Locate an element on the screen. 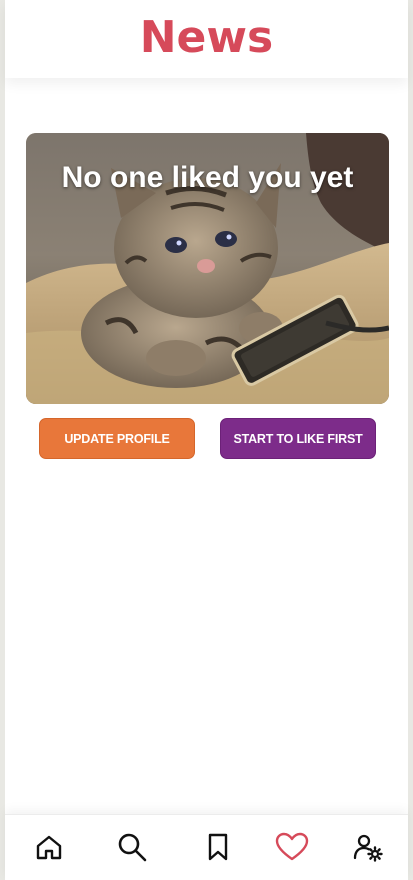 The width and height of the screenshot is (413, 880). nav-bookmarks is located at coordinates (218, 847).